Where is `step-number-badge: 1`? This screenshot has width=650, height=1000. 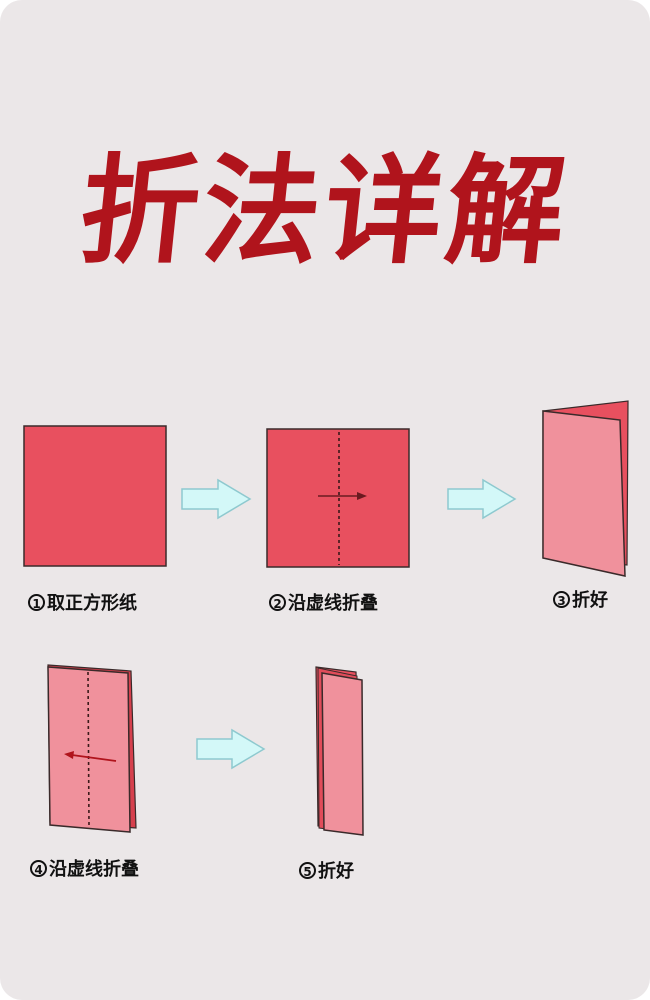 step-number-badge: 1 is located at coordinates (36, 602).